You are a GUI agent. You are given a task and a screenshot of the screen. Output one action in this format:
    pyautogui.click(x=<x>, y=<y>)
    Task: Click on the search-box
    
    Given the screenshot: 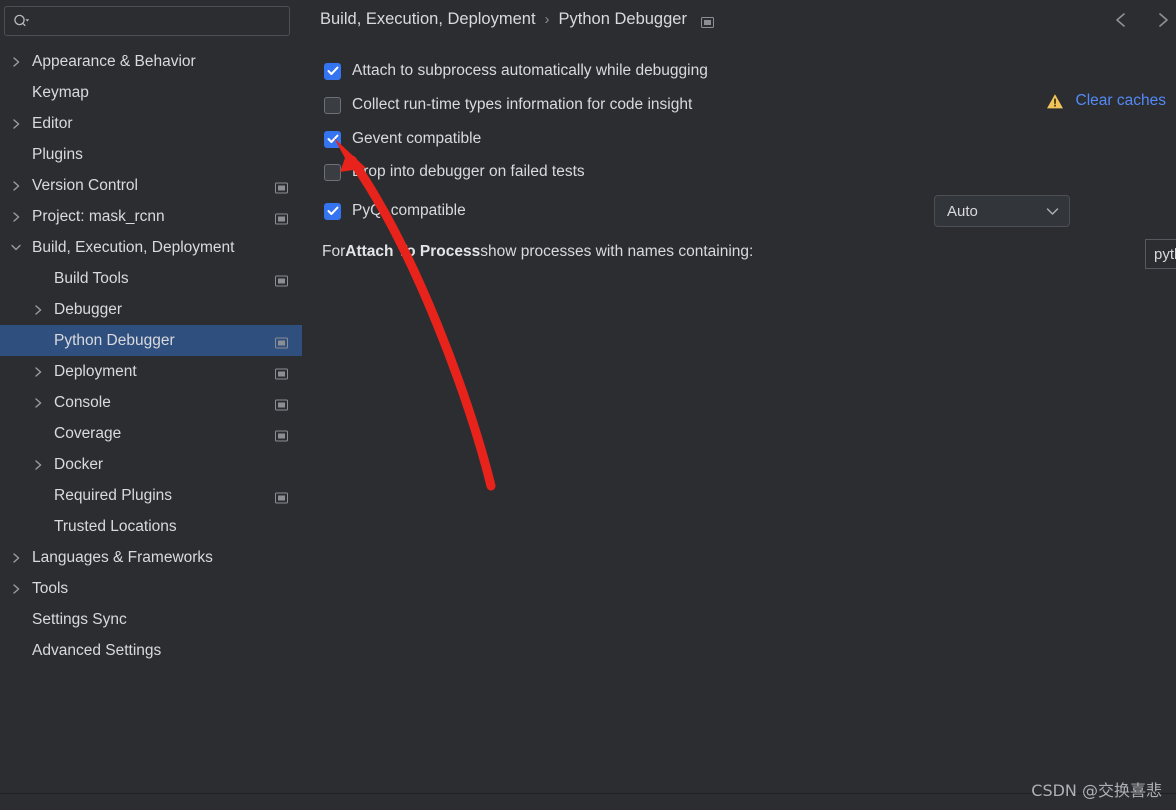 What is the action you would take?
    pyautogui.click(x=147, y=21)
    